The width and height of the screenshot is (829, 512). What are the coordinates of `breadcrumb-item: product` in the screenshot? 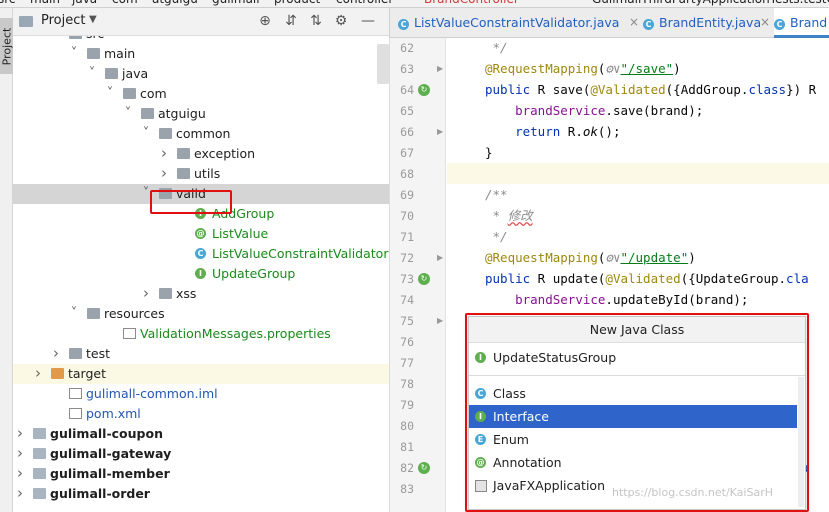 It's located at (297, 3).